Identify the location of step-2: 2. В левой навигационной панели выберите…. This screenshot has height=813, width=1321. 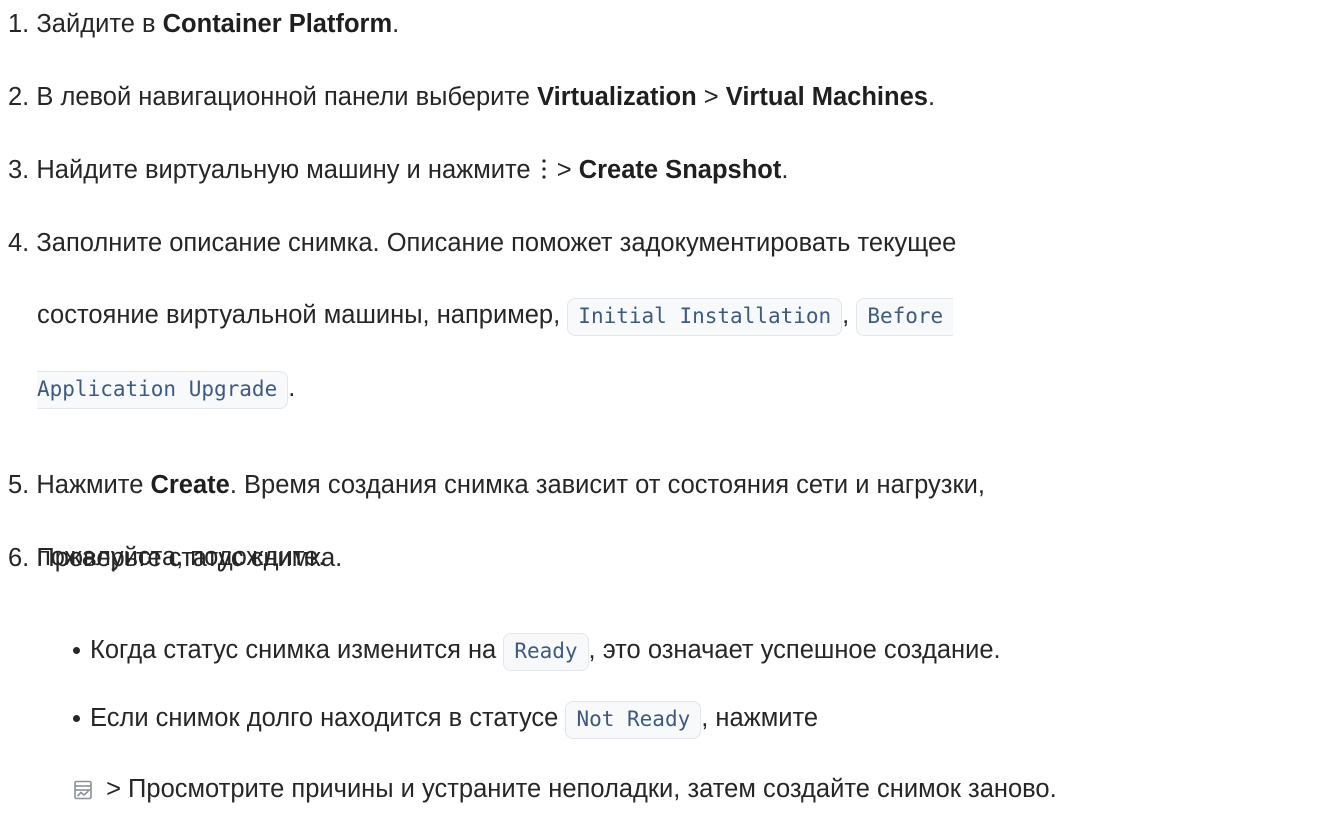
(538, 97).